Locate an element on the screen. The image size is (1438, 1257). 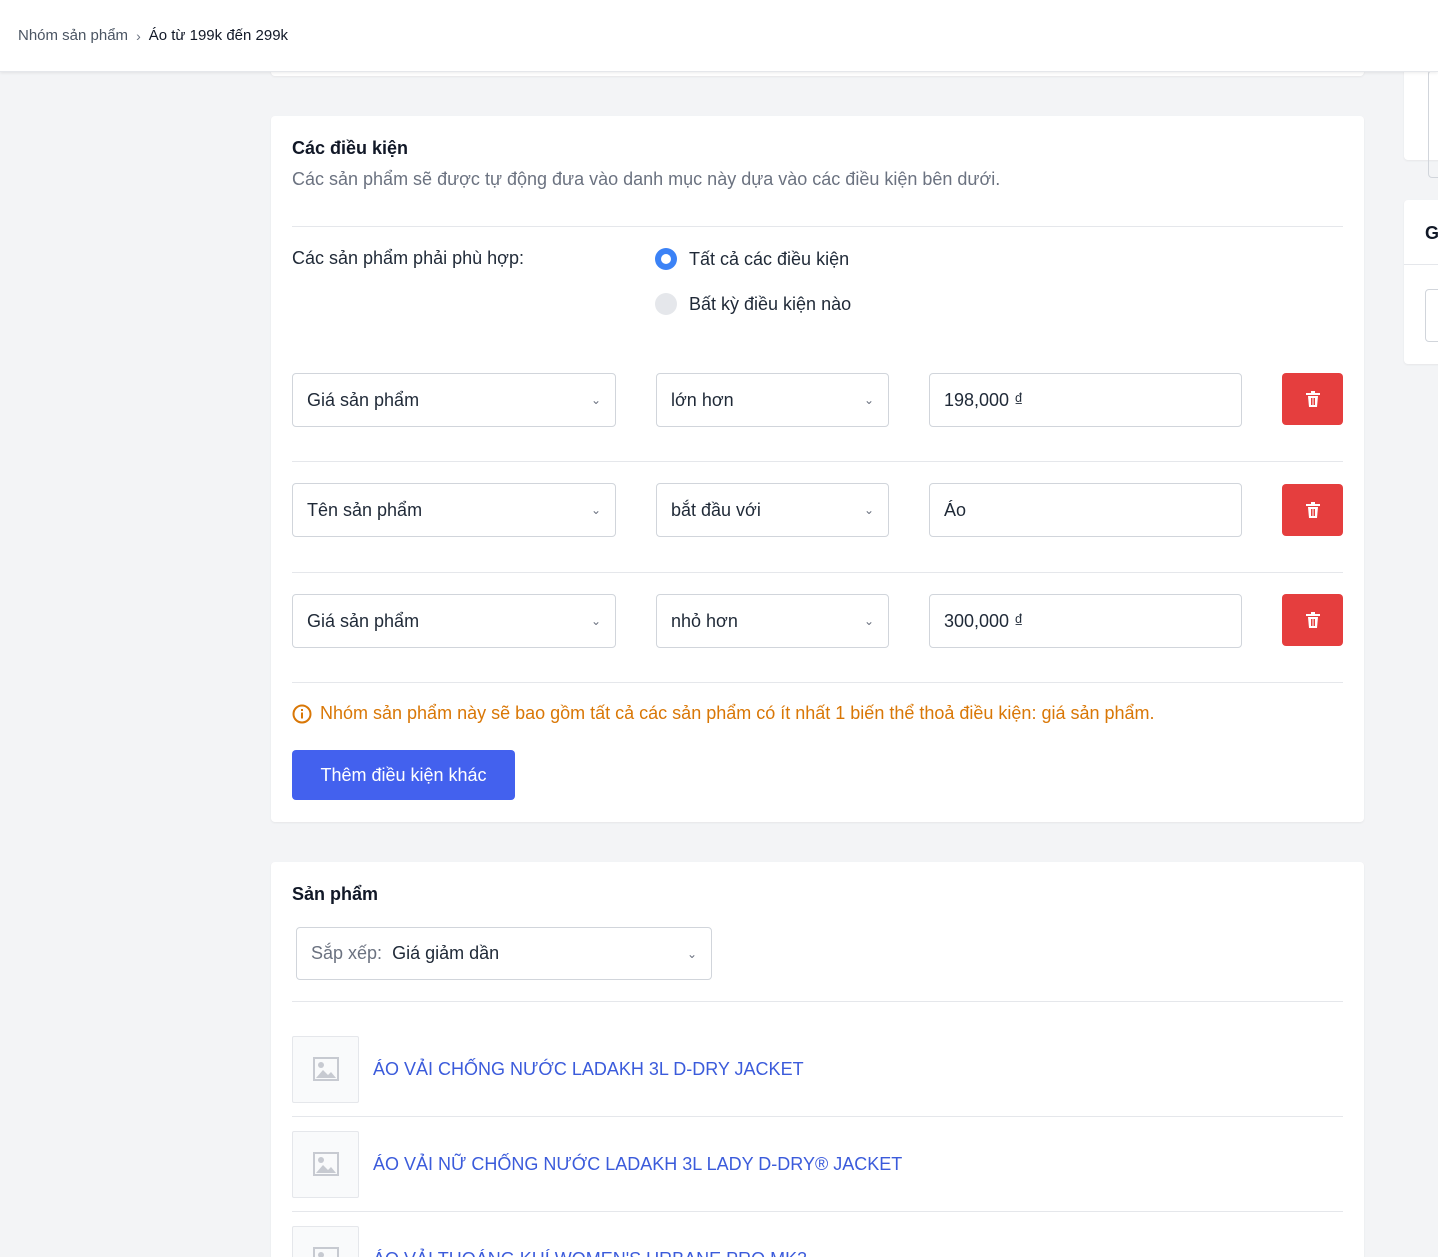
breadcrumb-parent-link: Nhóm sản phẩm is located at coordinates (73, 35).